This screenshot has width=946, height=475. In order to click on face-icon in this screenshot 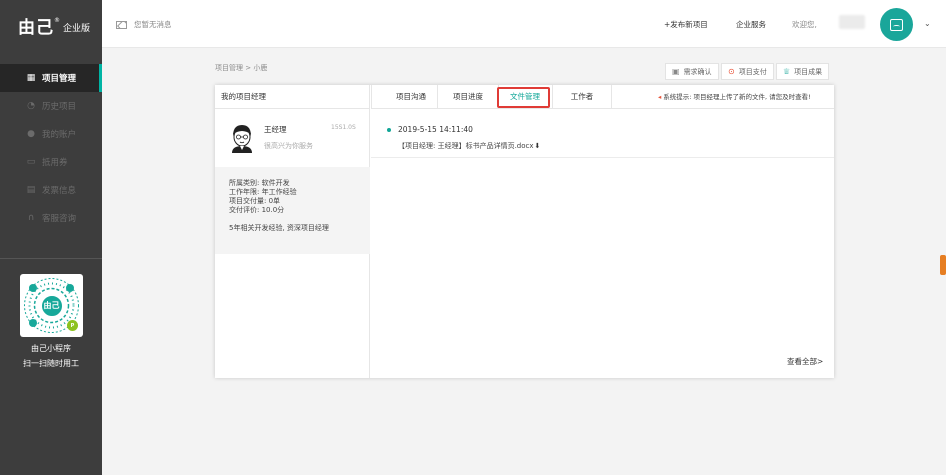, I will do `click(896, 24)`.